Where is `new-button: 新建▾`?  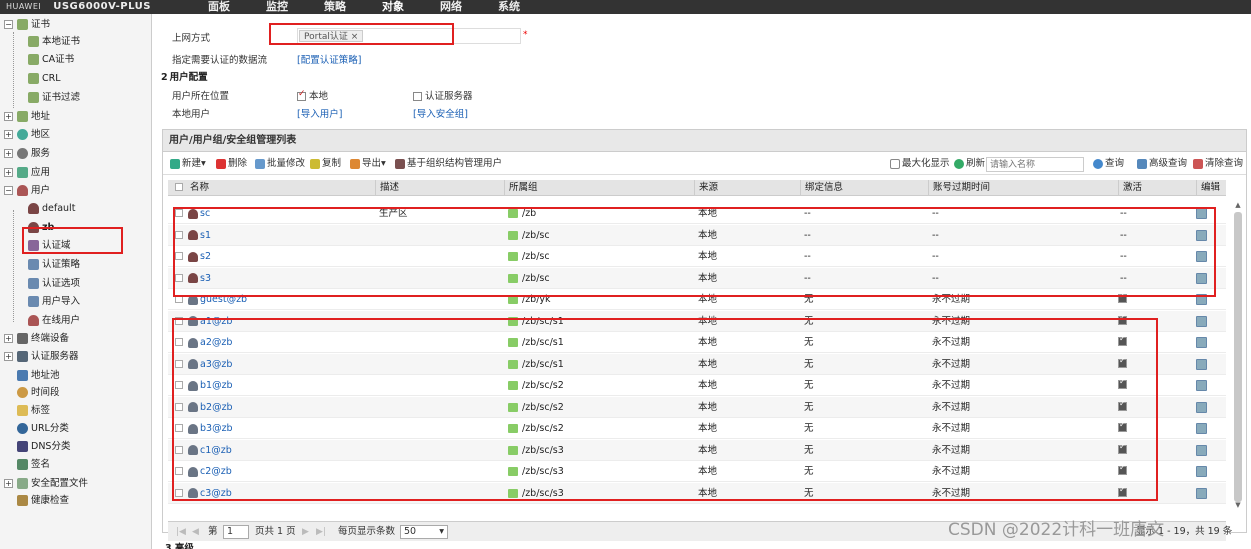
new-button: 新建▾ is located at coordinates (188, 164).